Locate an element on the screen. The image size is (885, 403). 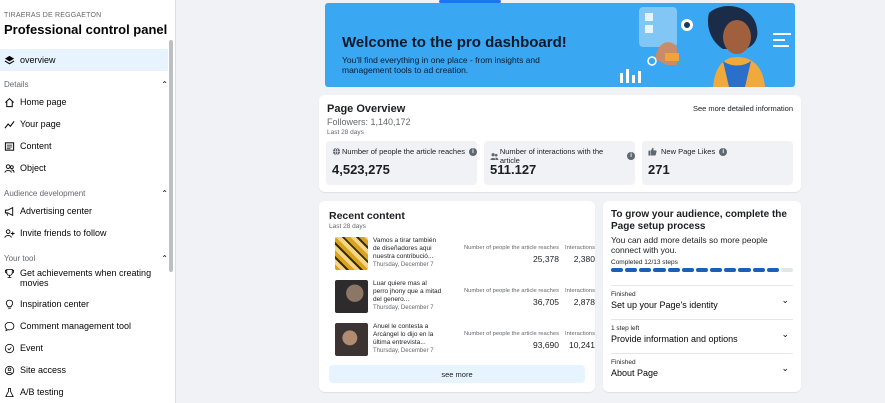
sidebar-item-inspiration-center: Inspiration center is located at coordinates (84, 304).